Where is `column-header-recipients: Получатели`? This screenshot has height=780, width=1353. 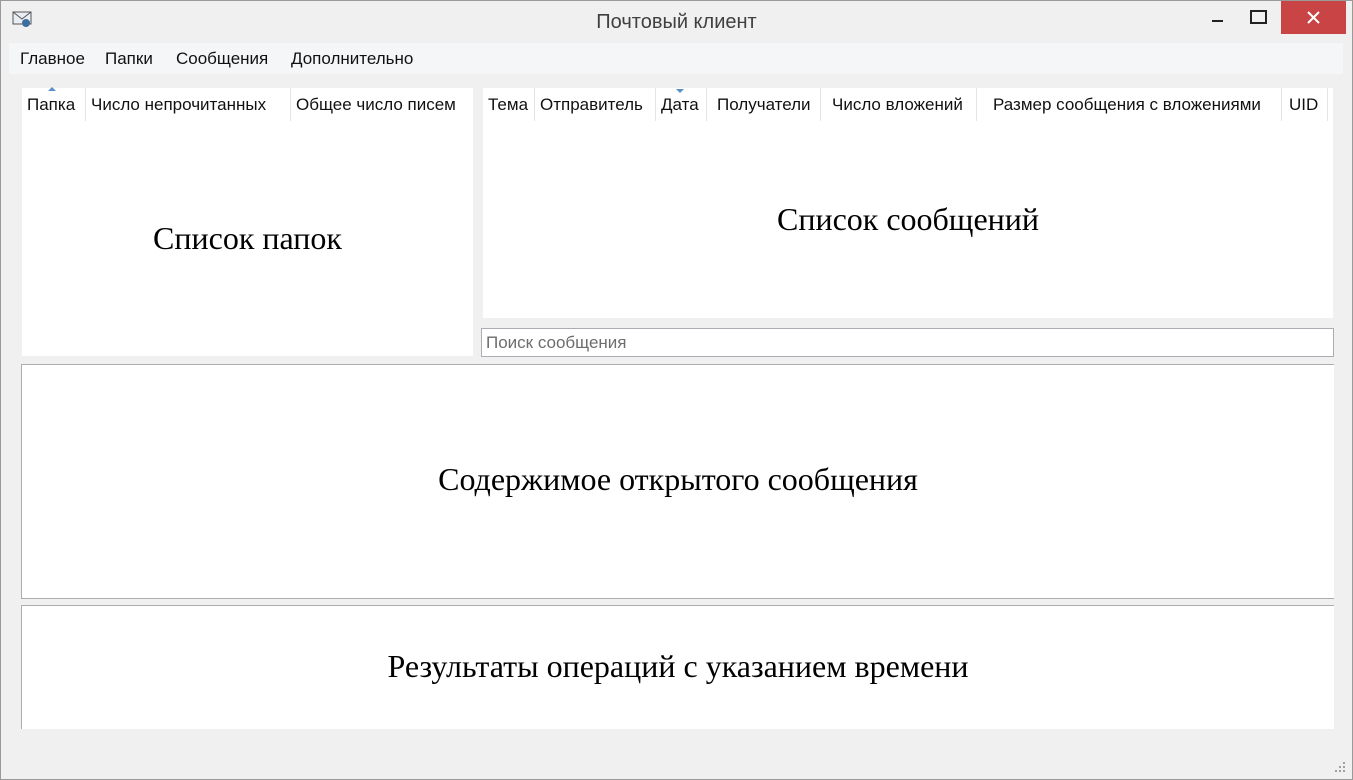 column-header-recipients: Получатели is located at coordinates (764, 104).